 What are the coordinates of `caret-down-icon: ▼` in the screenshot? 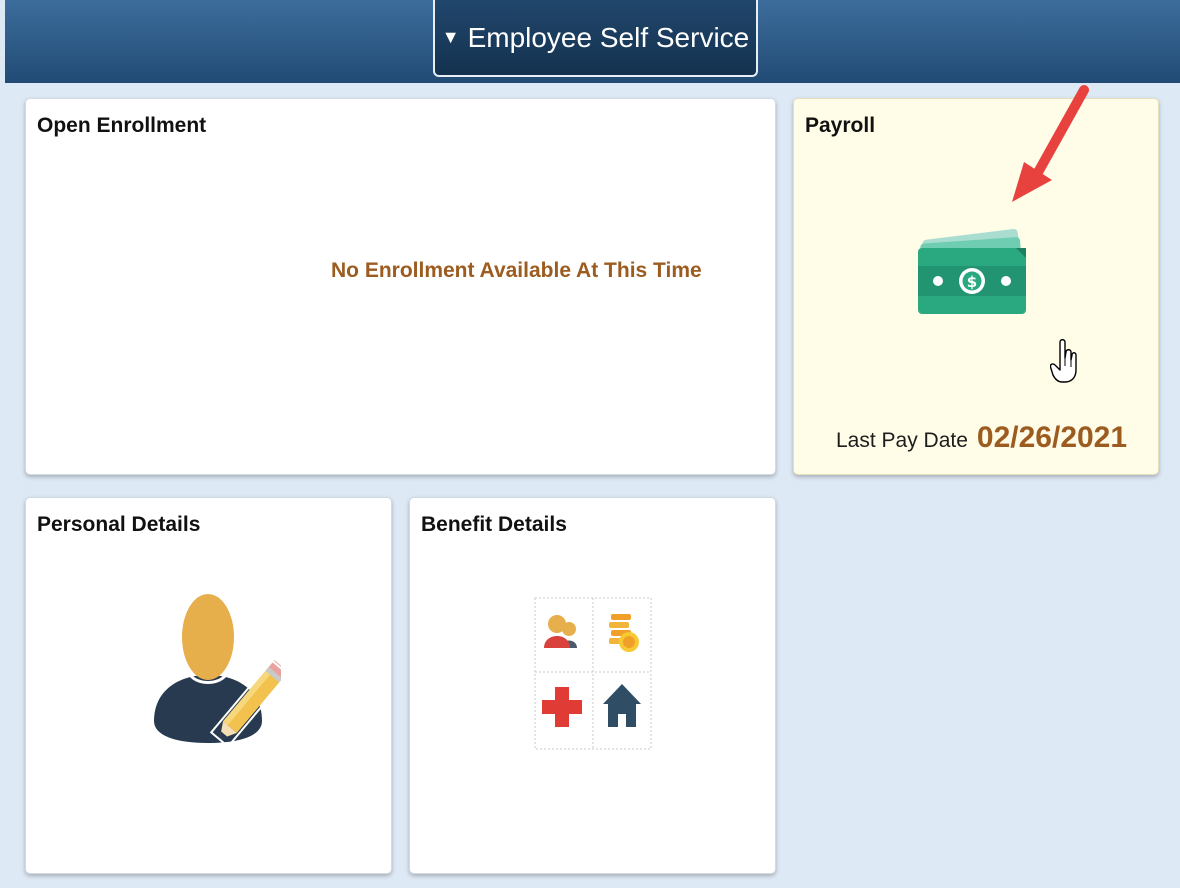 It's located at (450, 37).